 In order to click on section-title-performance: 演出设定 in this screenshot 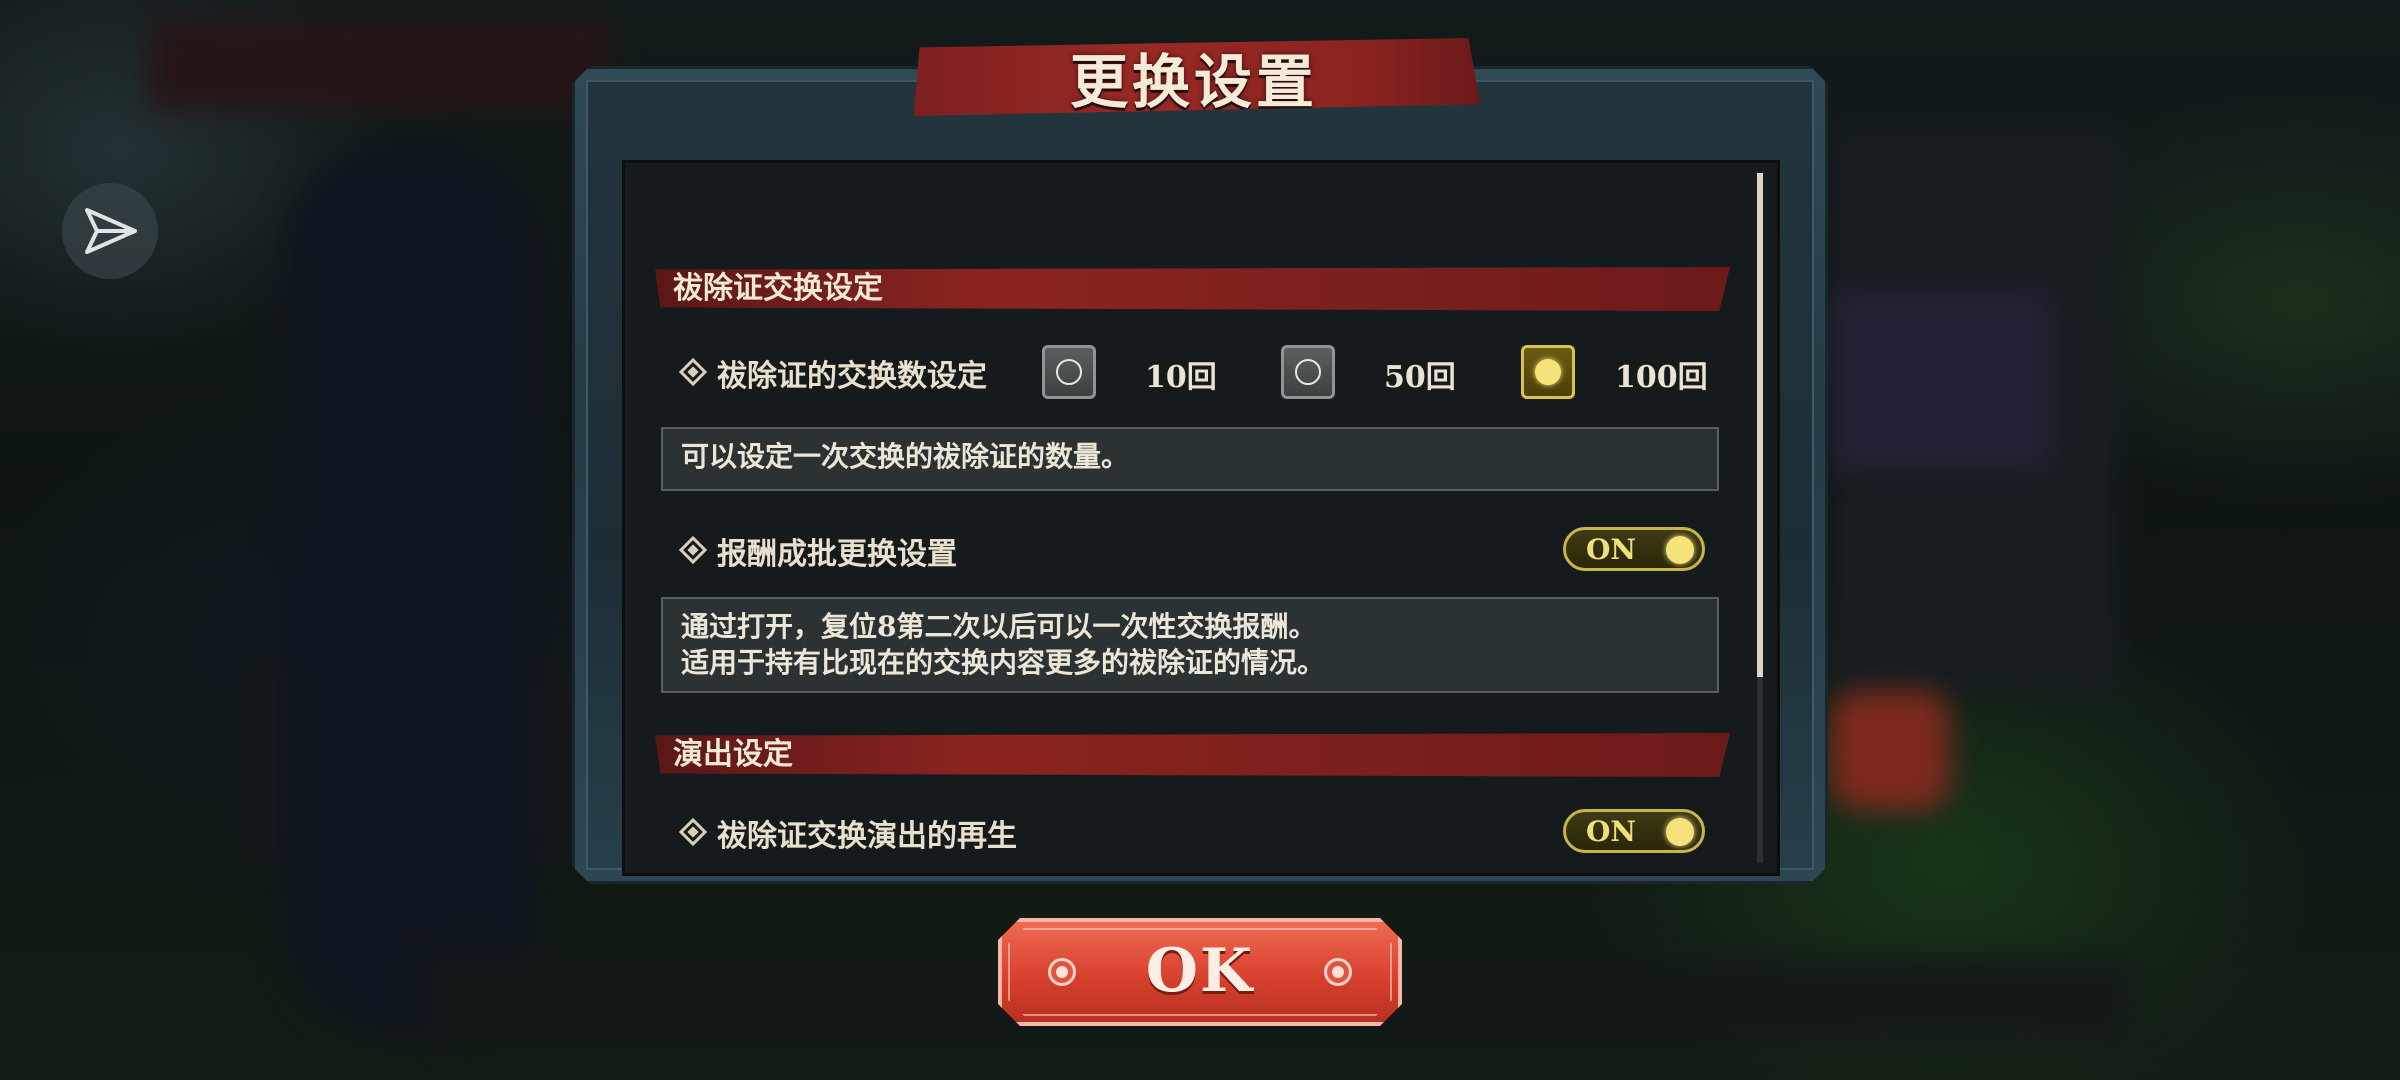, I will do `click(733, 754)`.